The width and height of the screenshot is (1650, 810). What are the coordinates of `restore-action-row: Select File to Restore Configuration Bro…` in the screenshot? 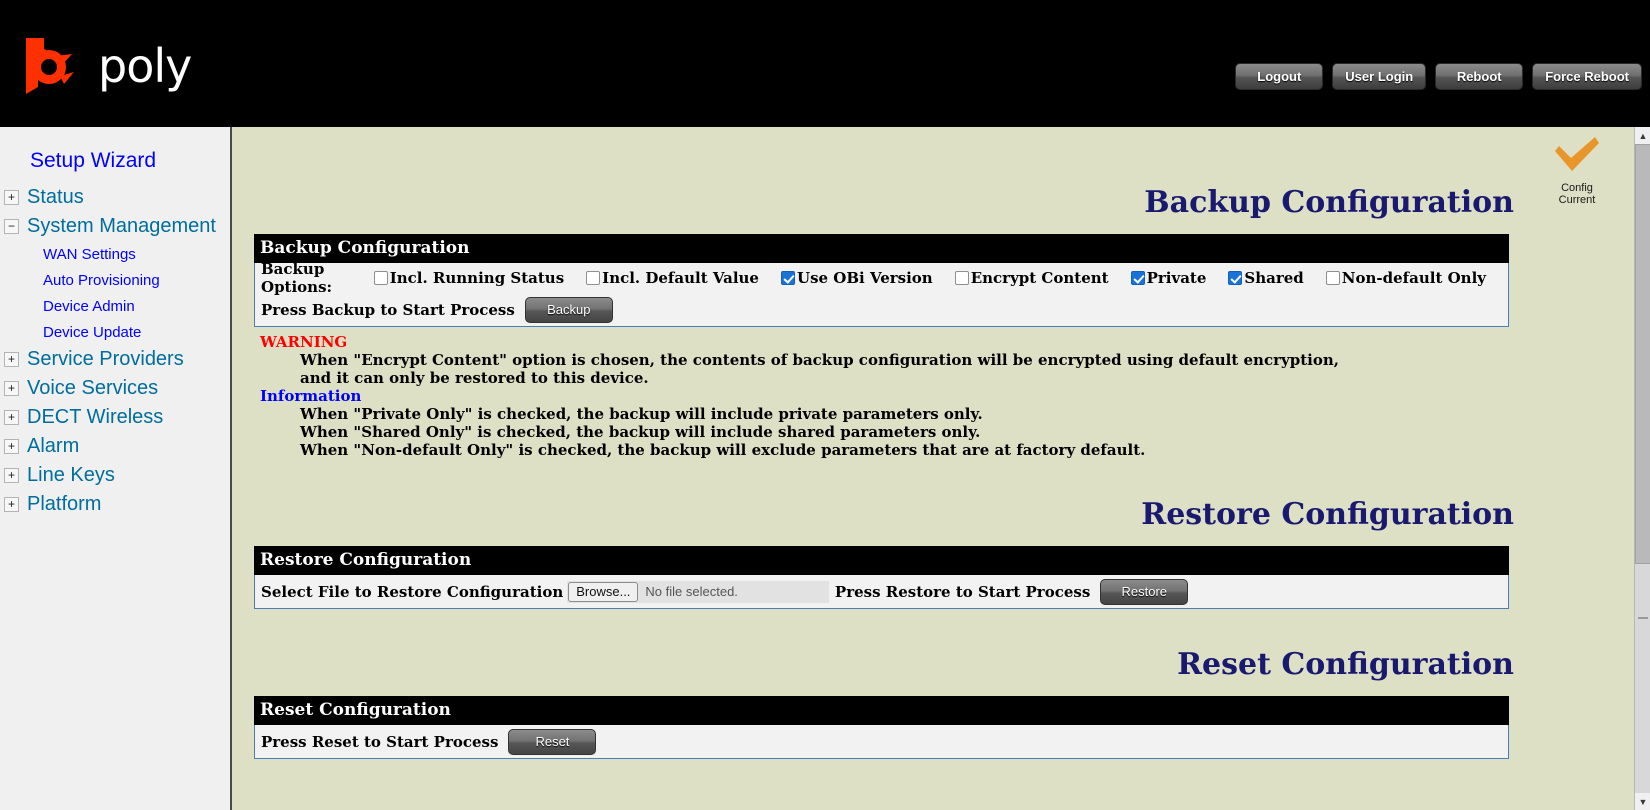 It's located at (881, 591).